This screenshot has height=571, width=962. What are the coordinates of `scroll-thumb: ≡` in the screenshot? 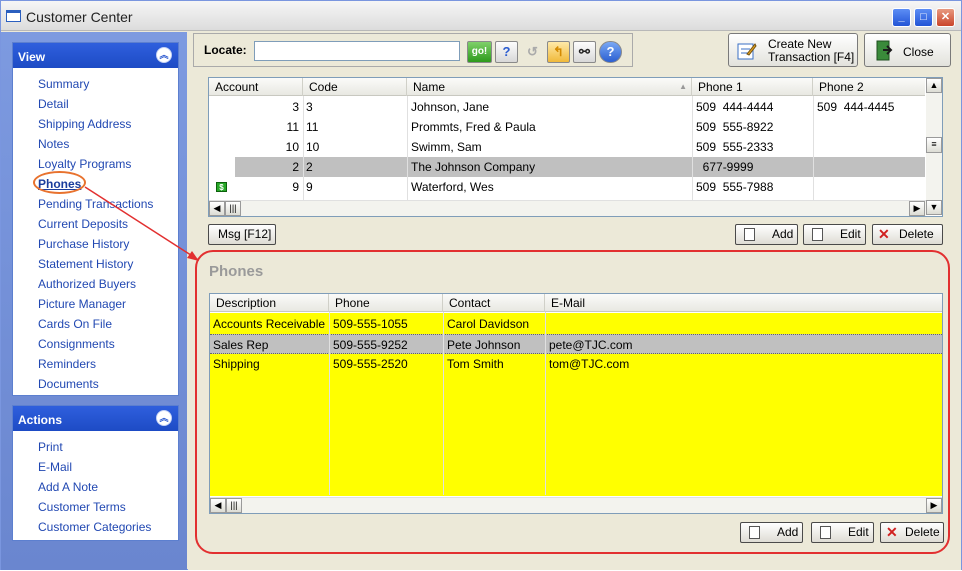 It's located at (934, 145).